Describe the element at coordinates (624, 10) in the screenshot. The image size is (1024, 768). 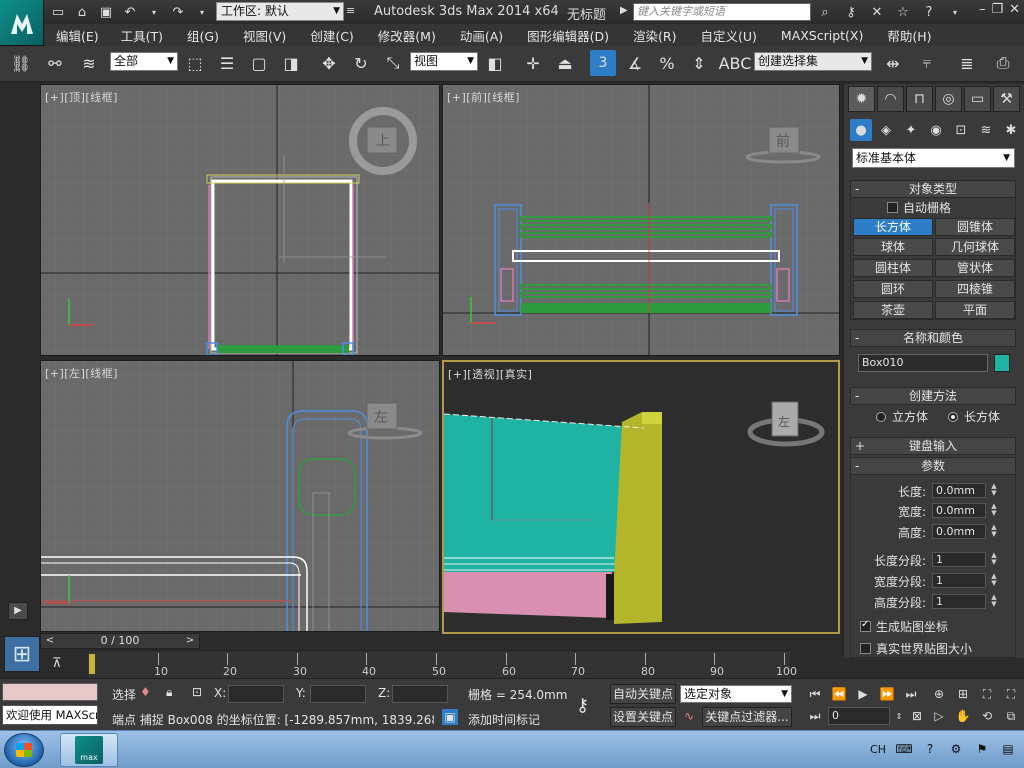
I see `search-expand-icon: ▶` at that location.